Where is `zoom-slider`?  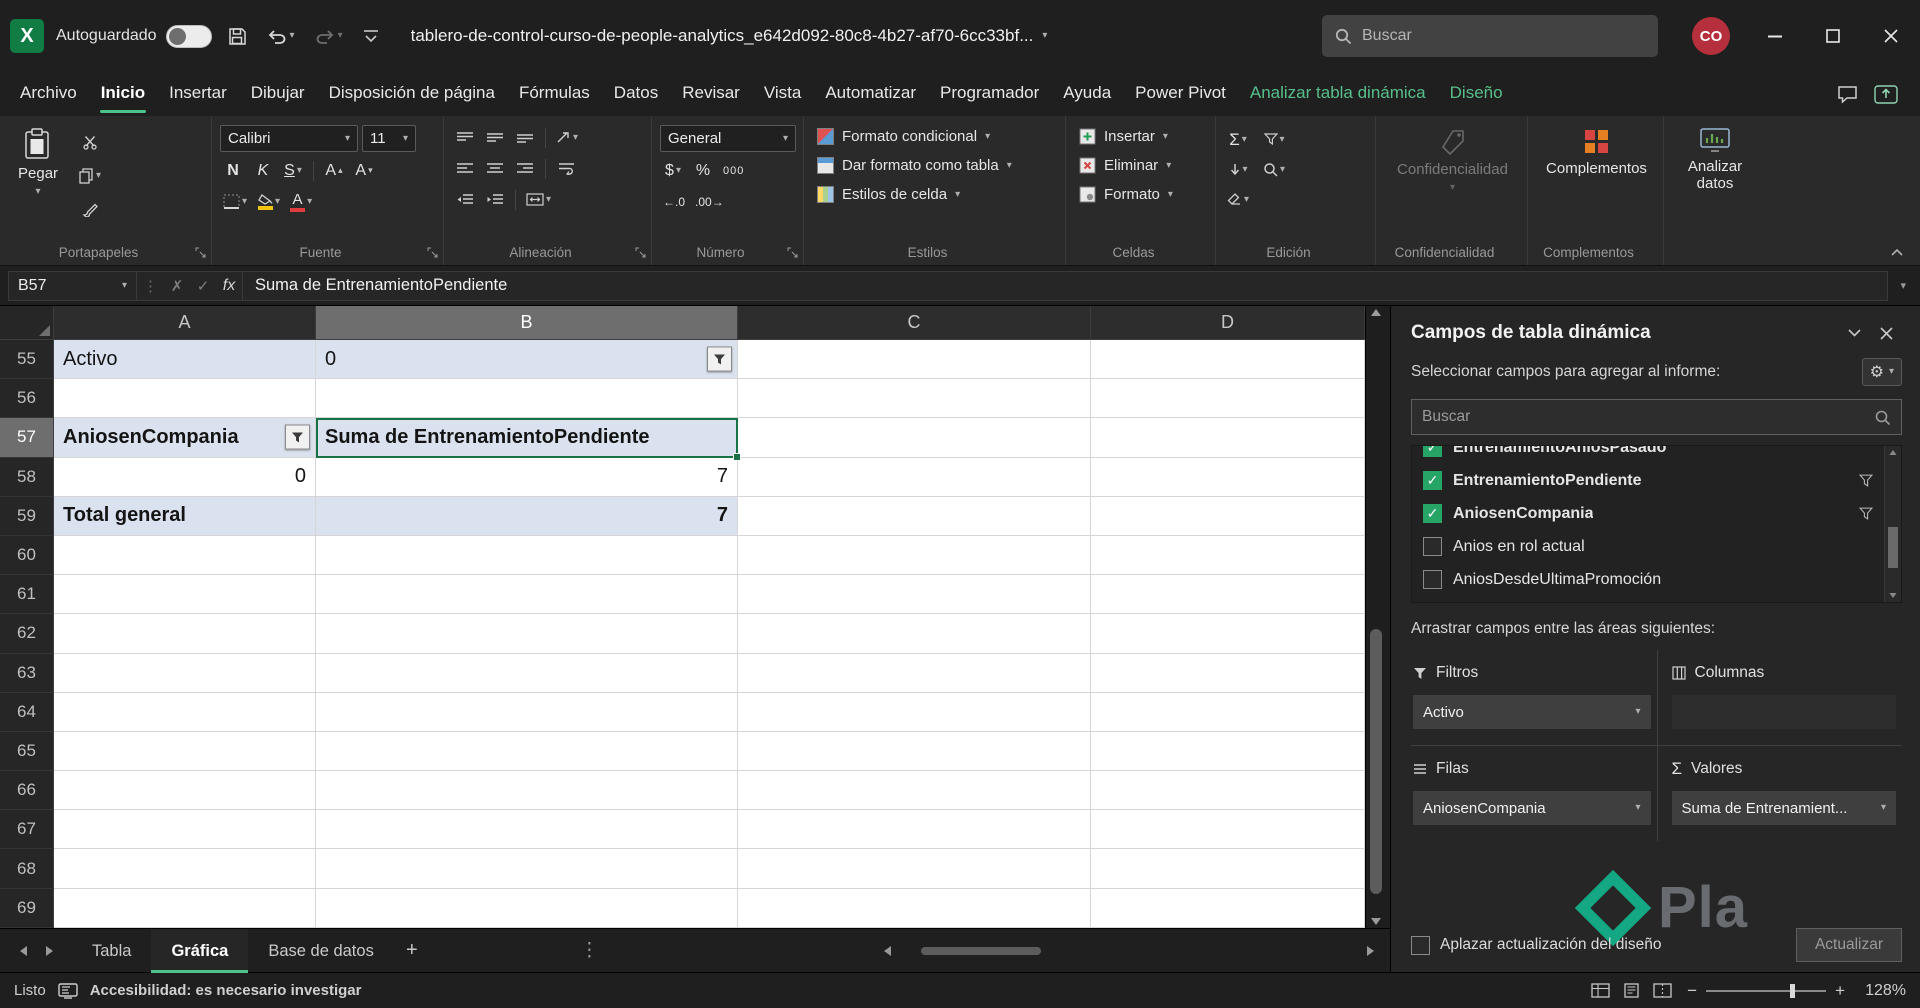 zoom-slider is located at coordinates (1766, 990).